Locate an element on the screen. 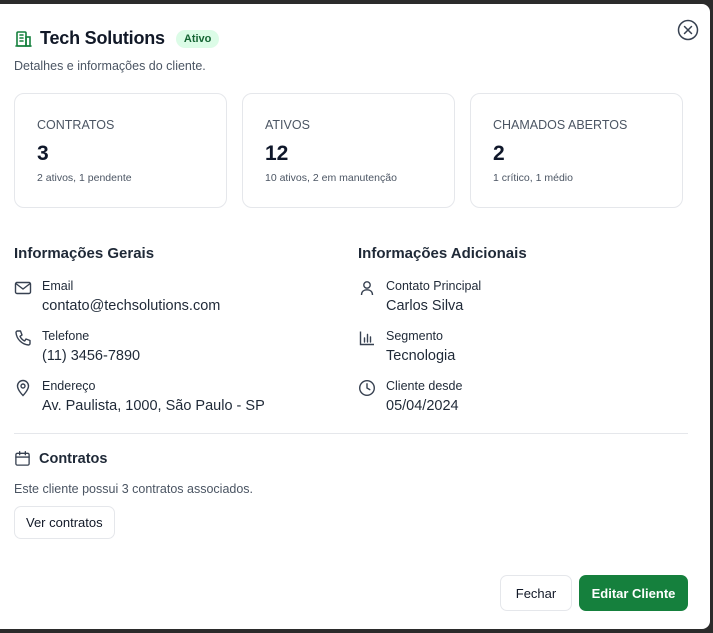 The width and height of the screenshot is (713, 633). dialog-subtitle: Detalhes e informações do cliente. is located at coordinates (110, 66).